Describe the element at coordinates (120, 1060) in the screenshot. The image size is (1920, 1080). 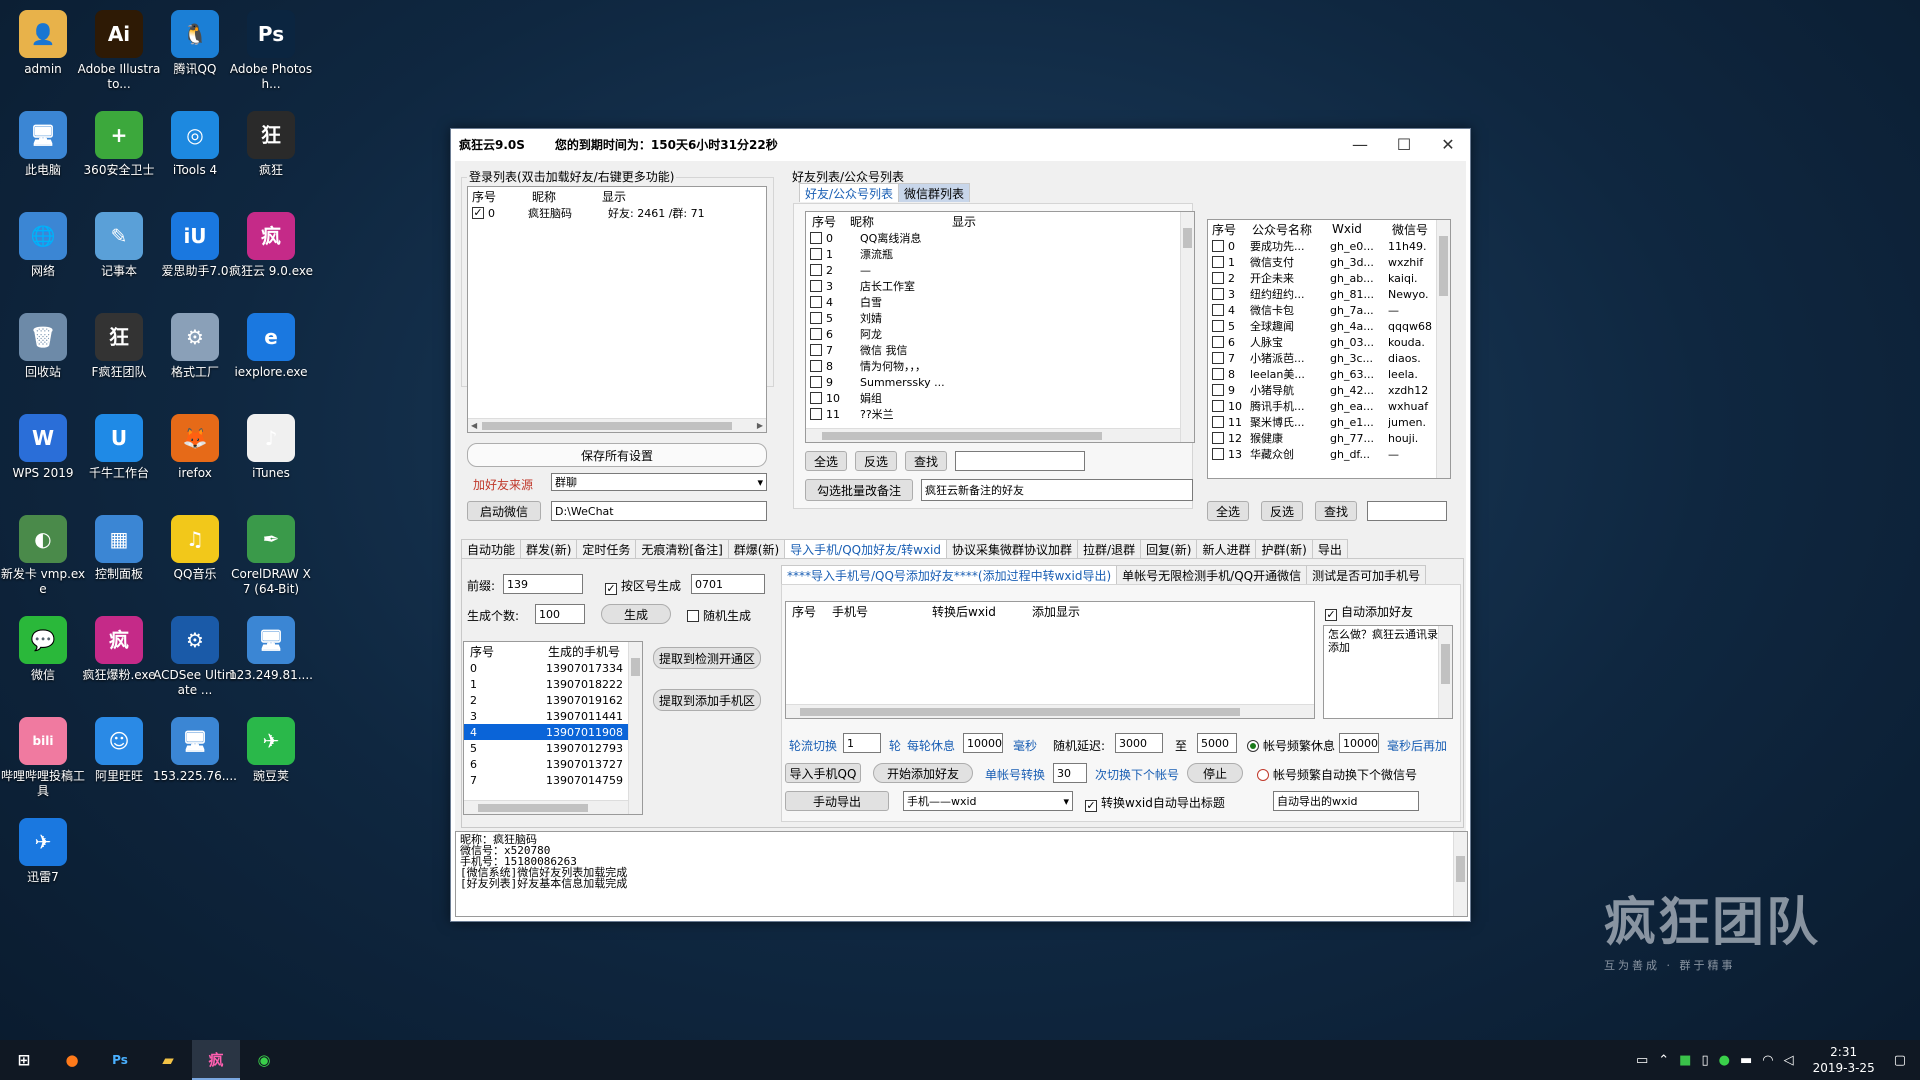
I see `taskbar-photoshop: Ps` at that location.